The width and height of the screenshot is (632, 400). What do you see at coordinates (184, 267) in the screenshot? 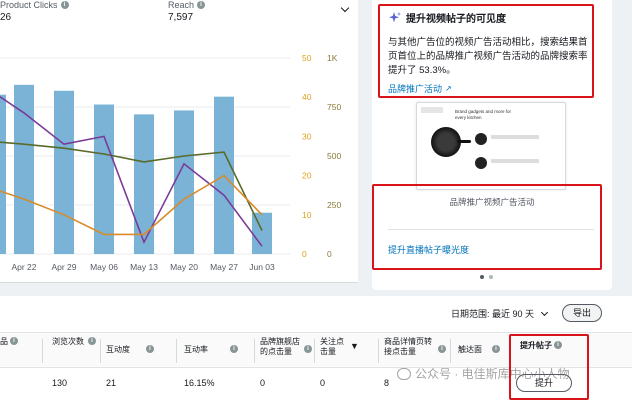
I see `x-tick-label: May 20` at bounding box center [184, 267].